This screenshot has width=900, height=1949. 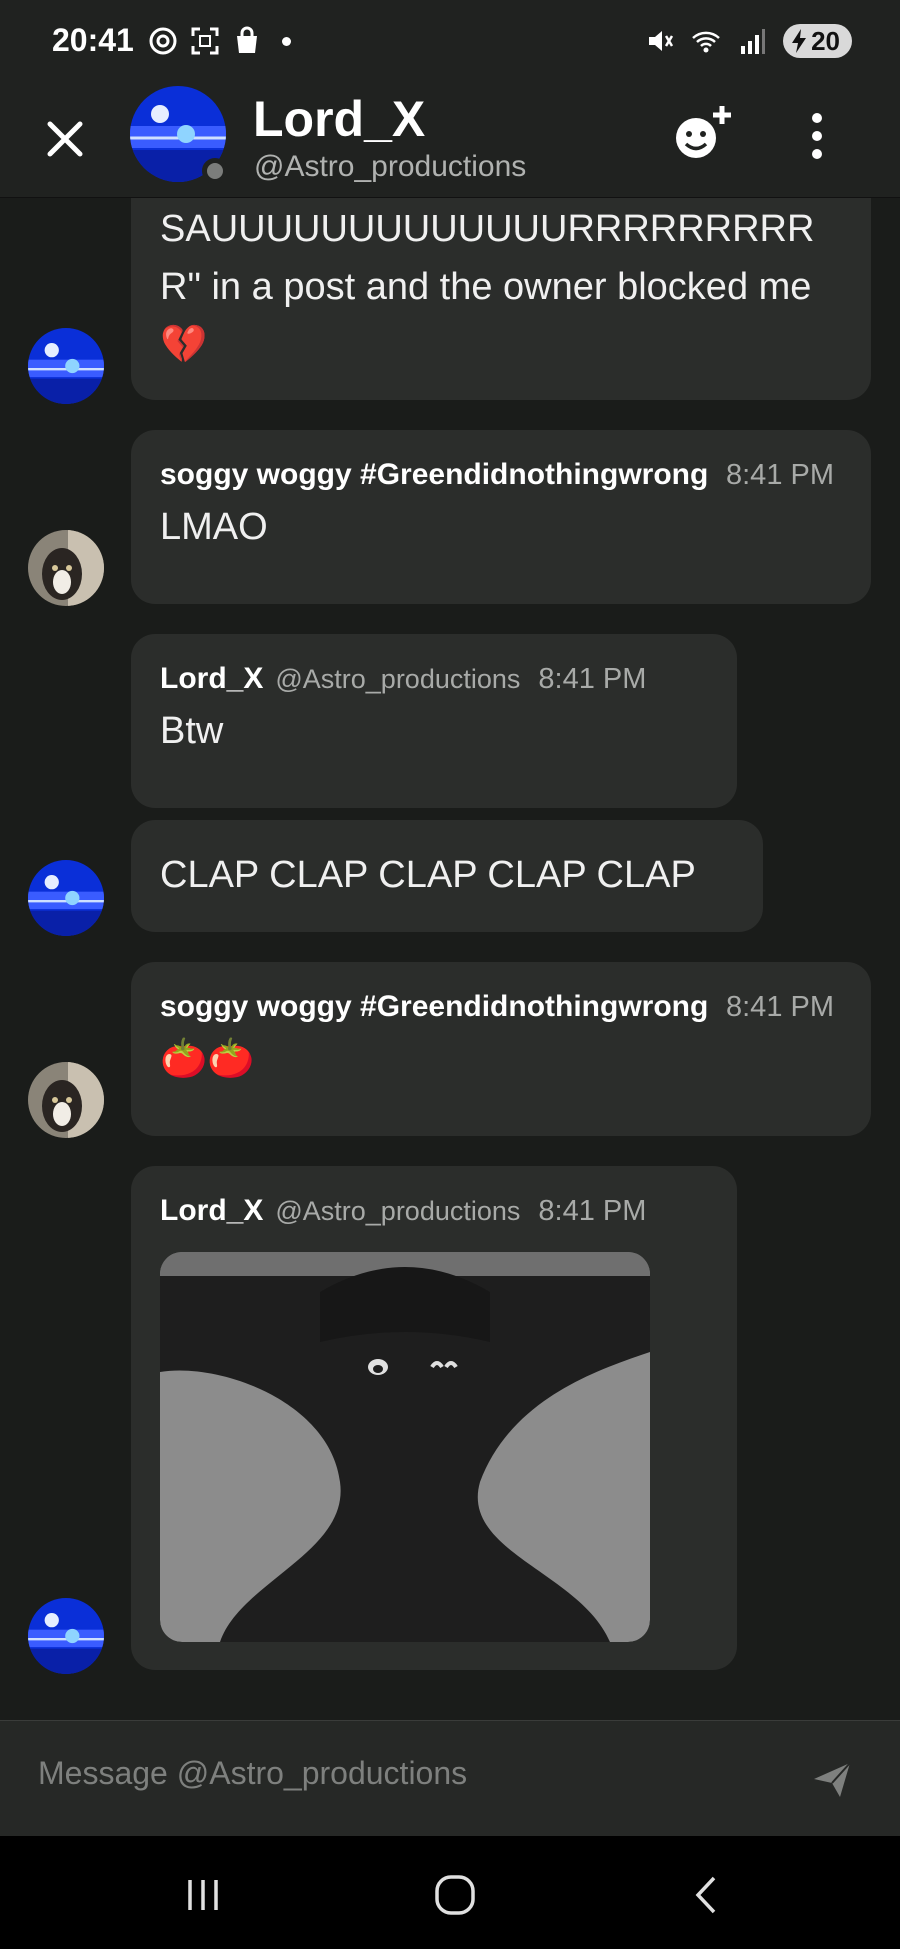 I want to click on chat-header: Lord_X @Astro_productions, so click(x=450, y=142).